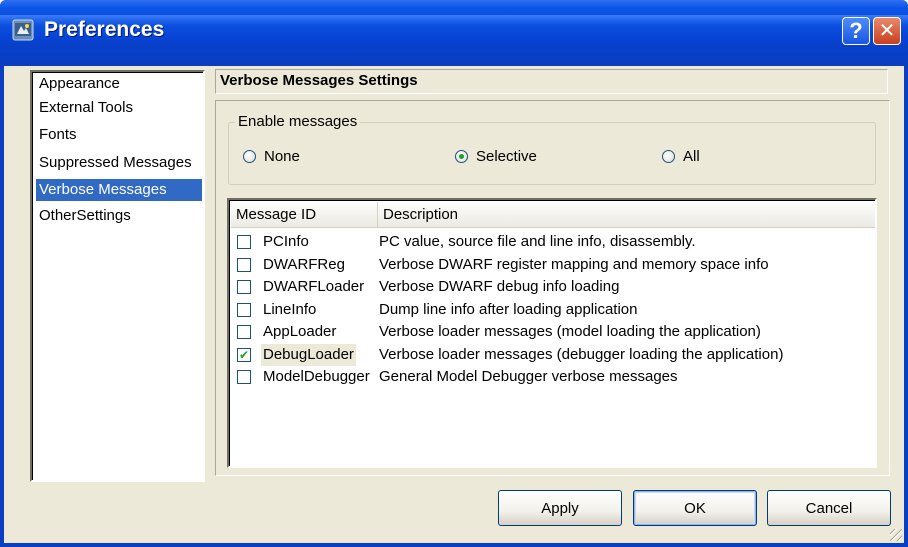  I want to click on resize-grip-icon, so click(896, 535).